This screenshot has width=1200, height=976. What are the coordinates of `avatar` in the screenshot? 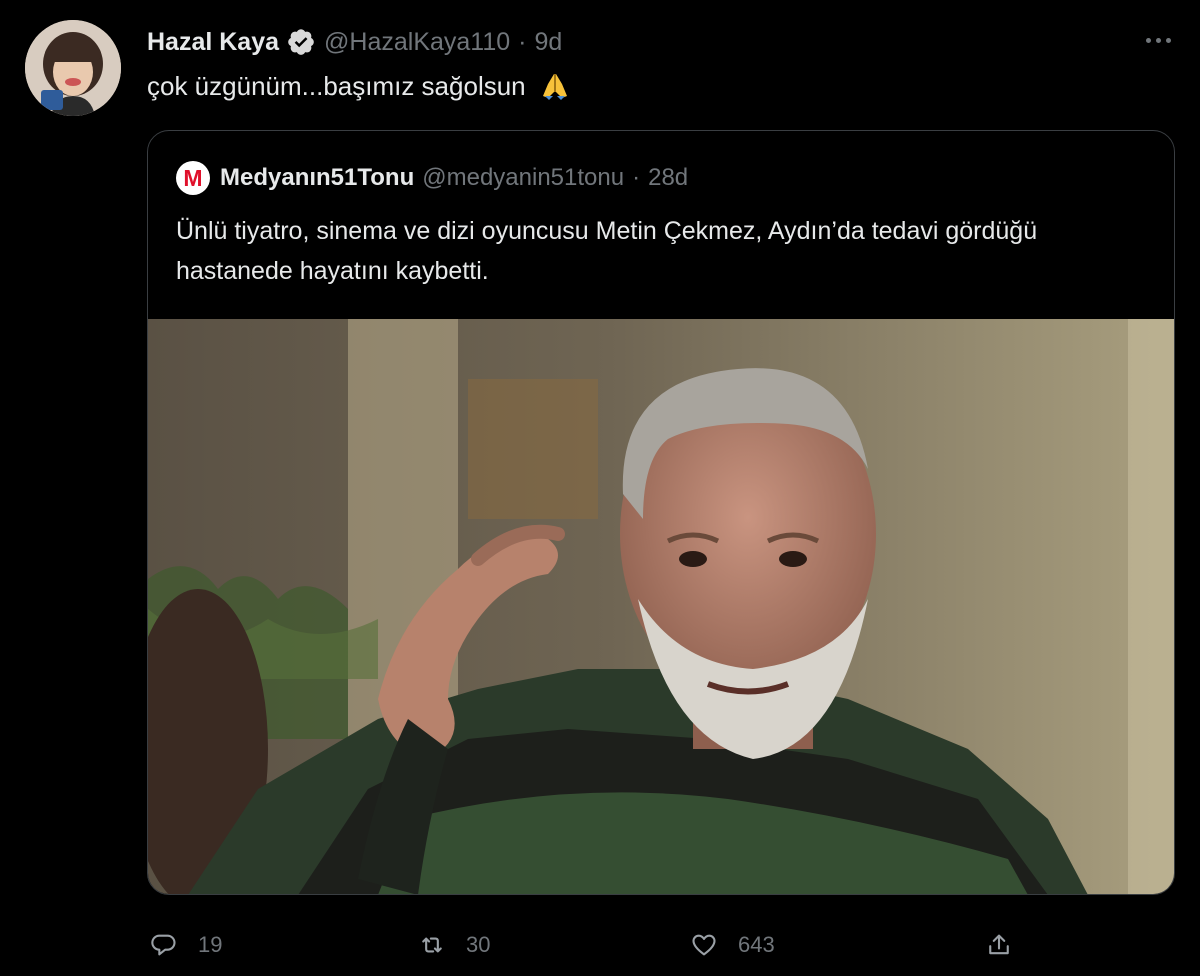 It's located at (73, 68).